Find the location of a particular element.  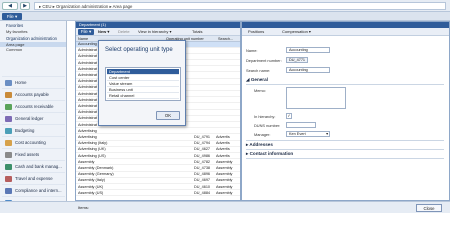

table-row: Advertising DU_4791 Advertis is located at coordinates (158, 138).